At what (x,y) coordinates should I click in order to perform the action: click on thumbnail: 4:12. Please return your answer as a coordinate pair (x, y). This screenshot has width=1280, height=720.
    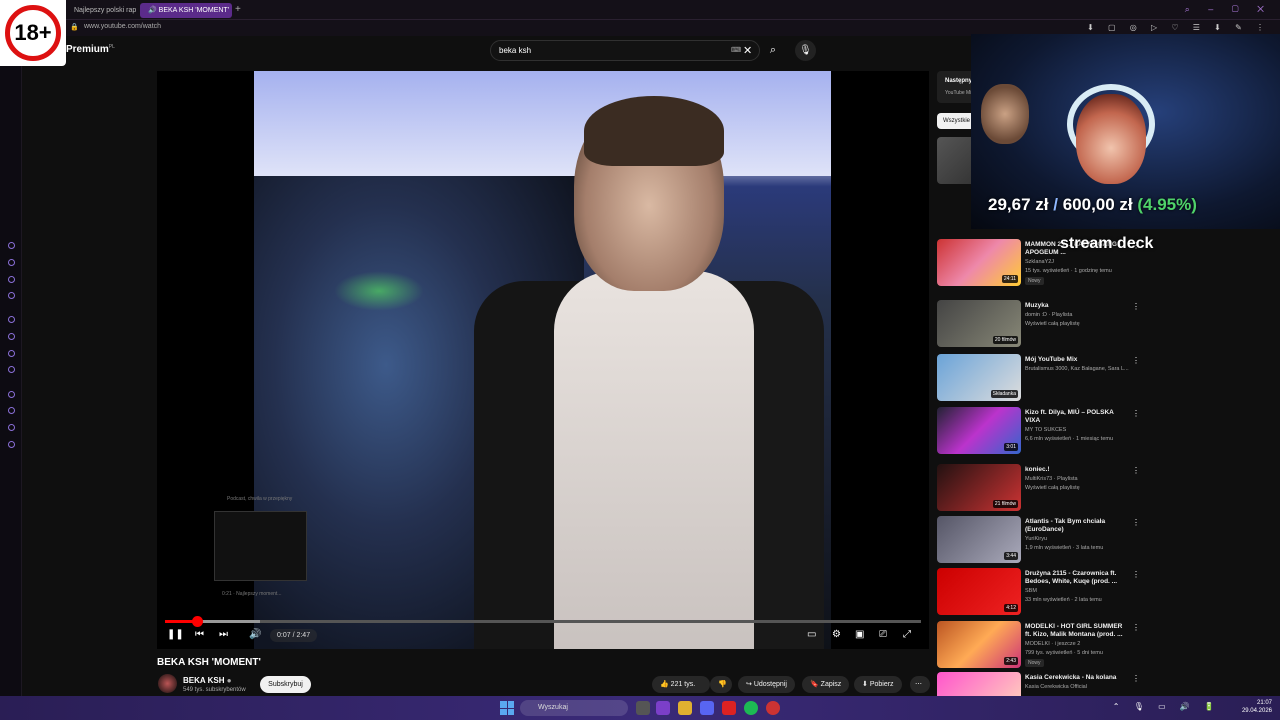
    Looking at the image, I should click on (979, 591).